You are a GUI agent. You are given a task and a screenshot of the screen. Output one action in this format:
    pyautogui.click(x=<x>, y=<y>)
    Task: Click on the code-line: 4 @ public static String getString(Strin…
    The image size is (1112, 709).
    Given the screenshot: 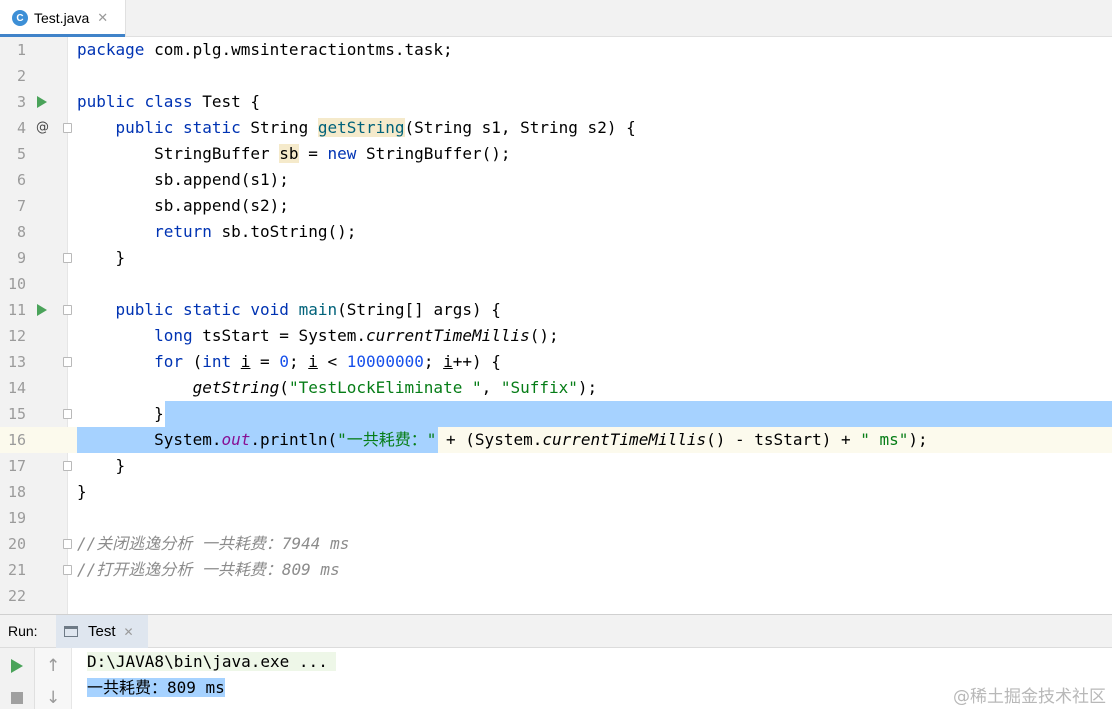 What is the action you would take?
    pyautogui.click(x=556, y=128)
    